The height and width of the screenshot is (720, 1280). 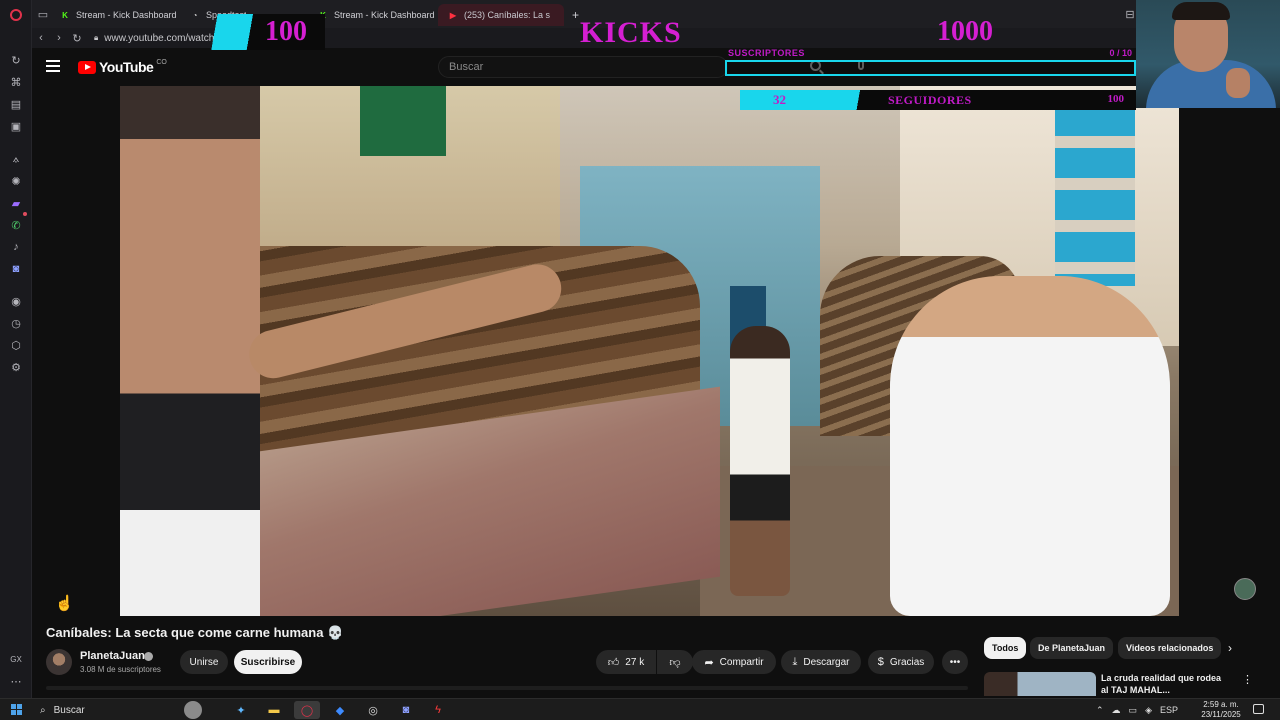 I want to click on sidebar-more-icon: ⋯, so click(x=16, y=681).